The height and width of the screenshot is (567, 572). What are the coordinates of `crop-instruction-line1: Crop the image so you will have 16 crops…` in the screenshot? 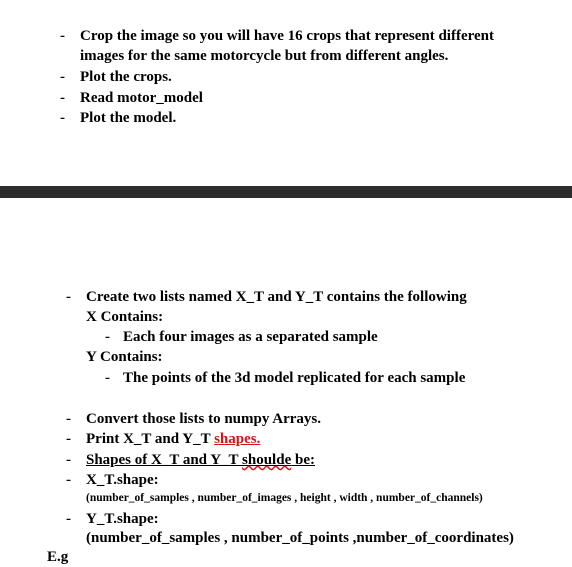 It's located at (287, 36).